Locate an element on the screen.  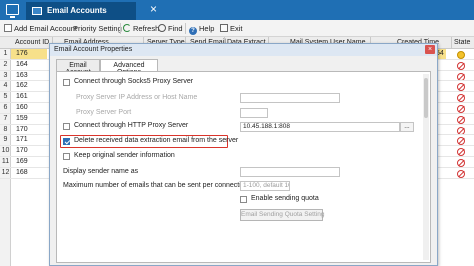
account-id-cell: 160 is located at coordinates (22, 107).